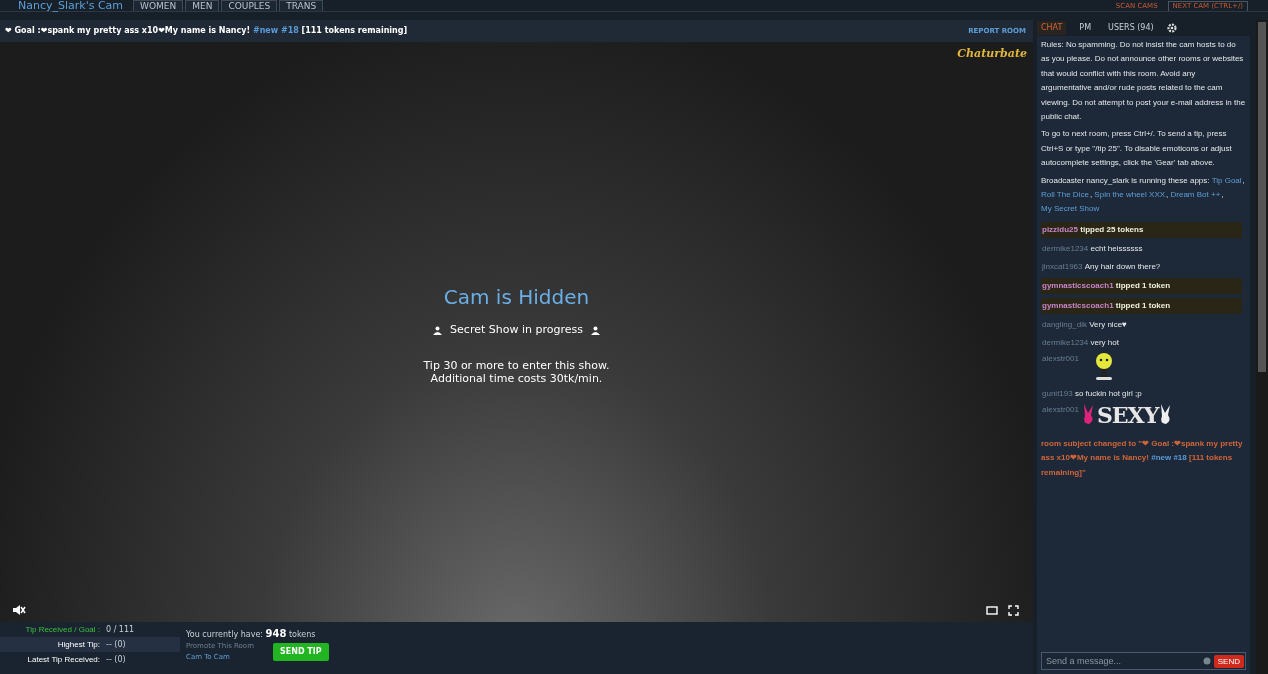 This screenshot has width=1268, height=674. What do you see at coordinates (1130, 195) in the screenshot?
I see `app-link: Spin the wheel XXX` at bounding box center [1130, 195].